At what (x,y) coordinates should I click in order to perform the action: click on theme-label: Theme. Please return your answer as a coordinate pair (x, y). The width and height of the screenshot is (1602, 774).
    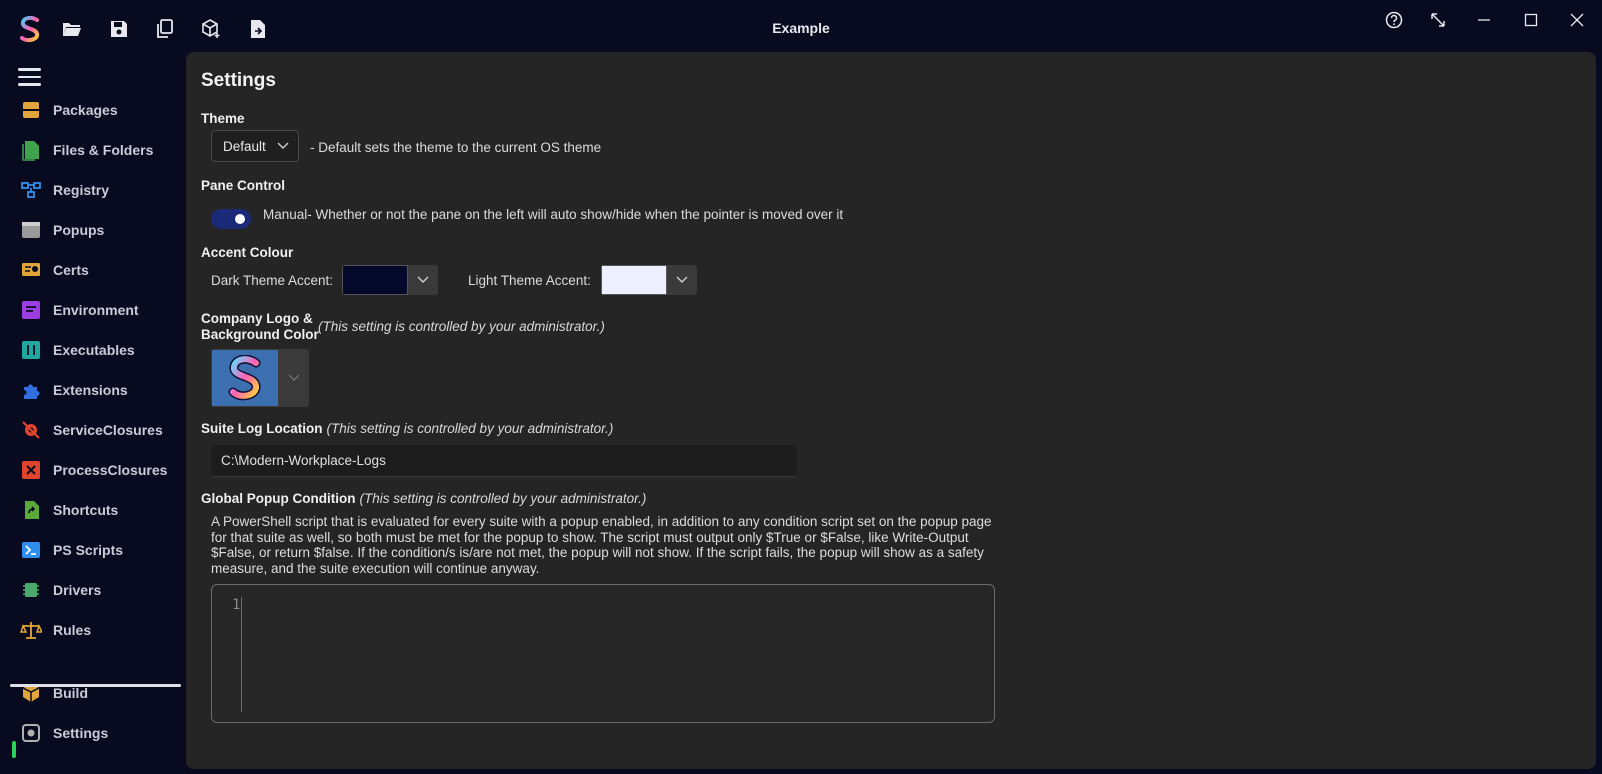
    Looking at the image, I should click on (223, 118).